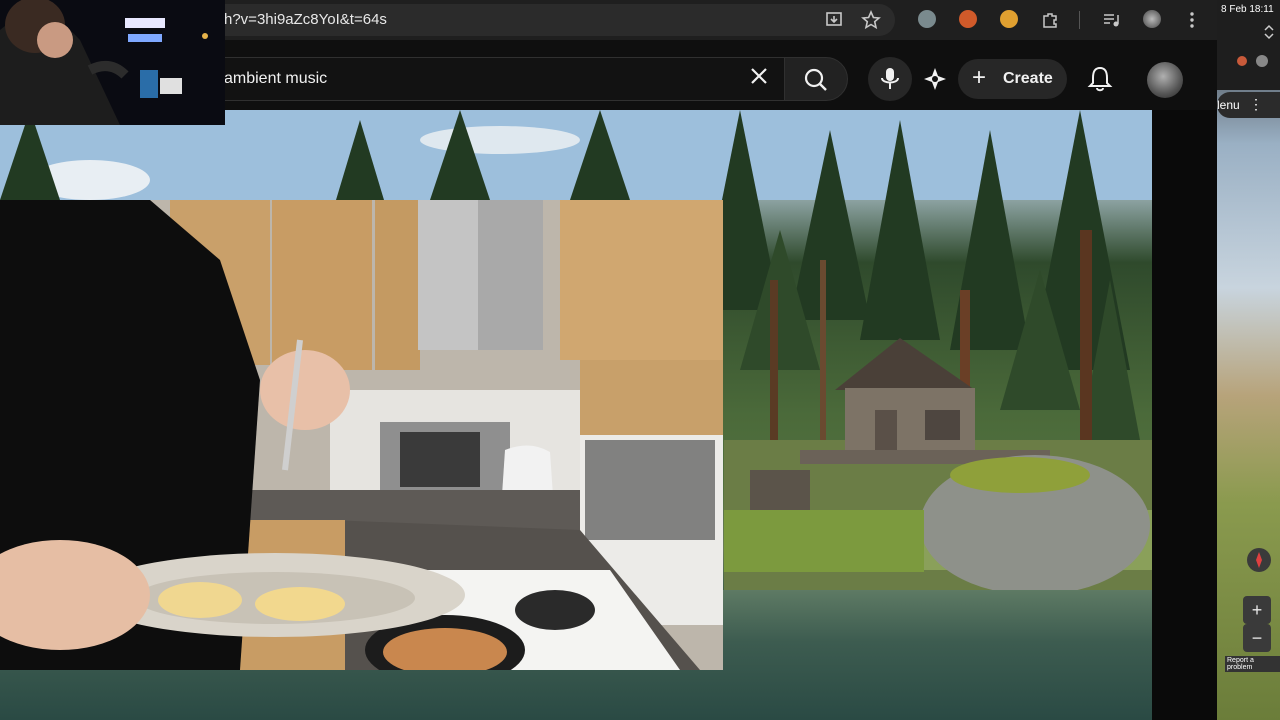 The width and height of the screenshot is (1280, 720). What do you see at coordinates (1165, 80) in the screenshot?
I see `avatar` at bounding box center [1165, 80].